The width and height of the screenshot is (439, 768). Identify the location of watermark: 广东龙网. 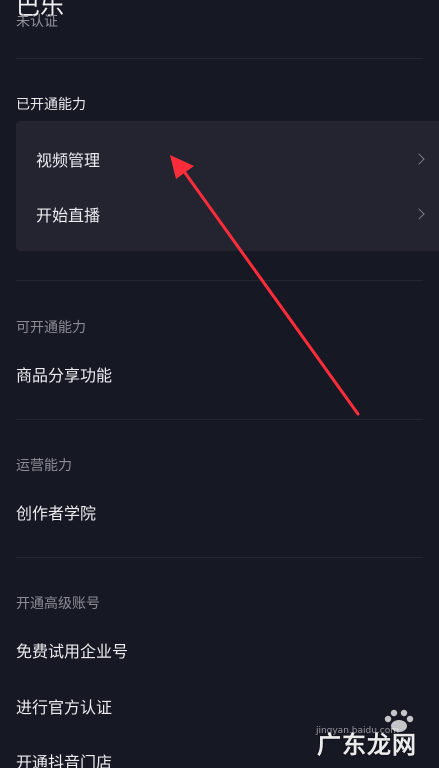
(367, 742).